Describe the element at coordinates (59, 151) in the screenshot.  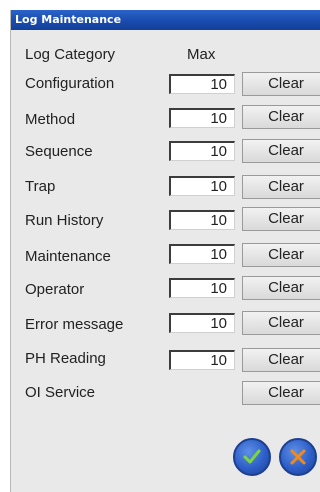
I see `row-label-sequence: Sequence` at that location.